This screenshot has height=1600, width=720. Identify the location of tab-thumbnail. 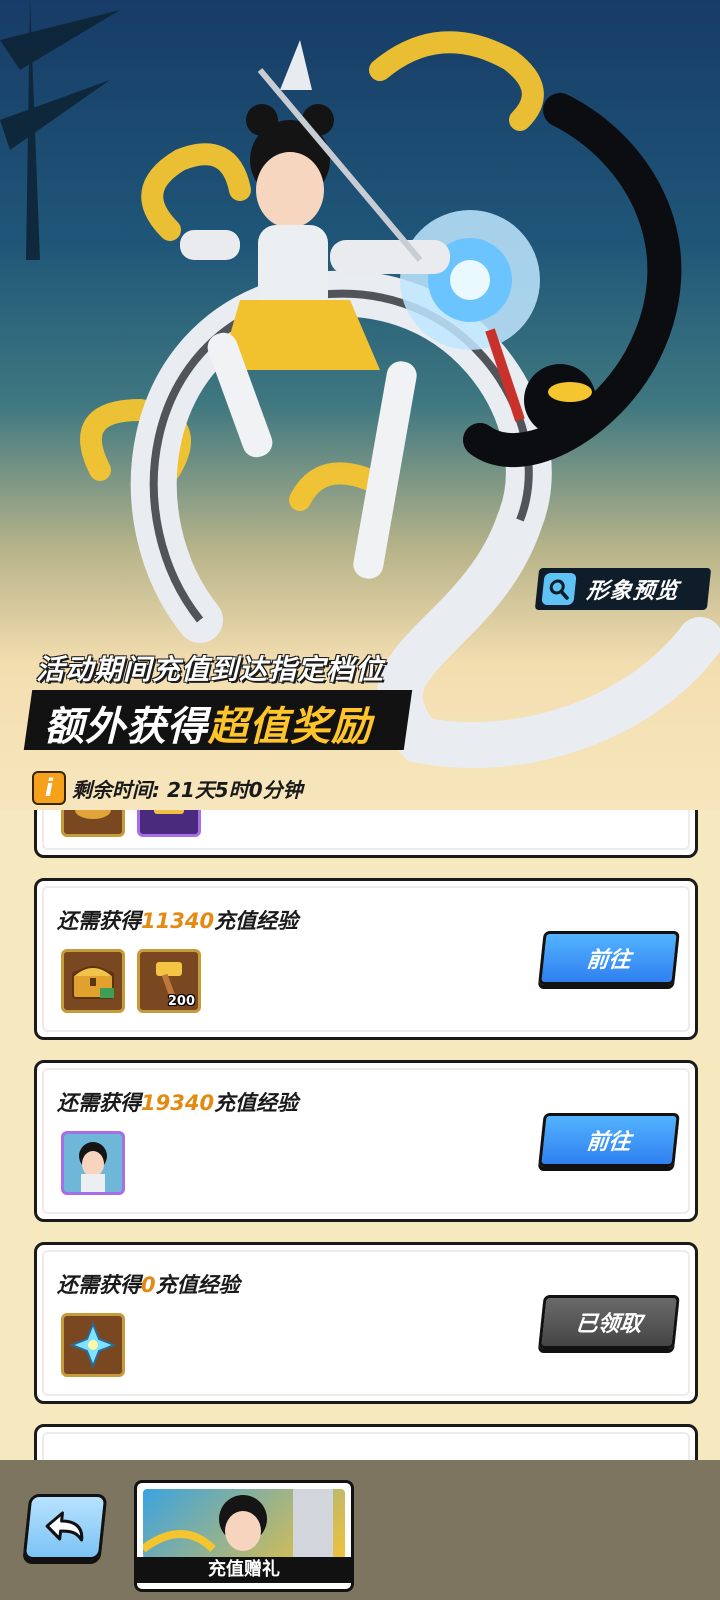
(244, 1524).